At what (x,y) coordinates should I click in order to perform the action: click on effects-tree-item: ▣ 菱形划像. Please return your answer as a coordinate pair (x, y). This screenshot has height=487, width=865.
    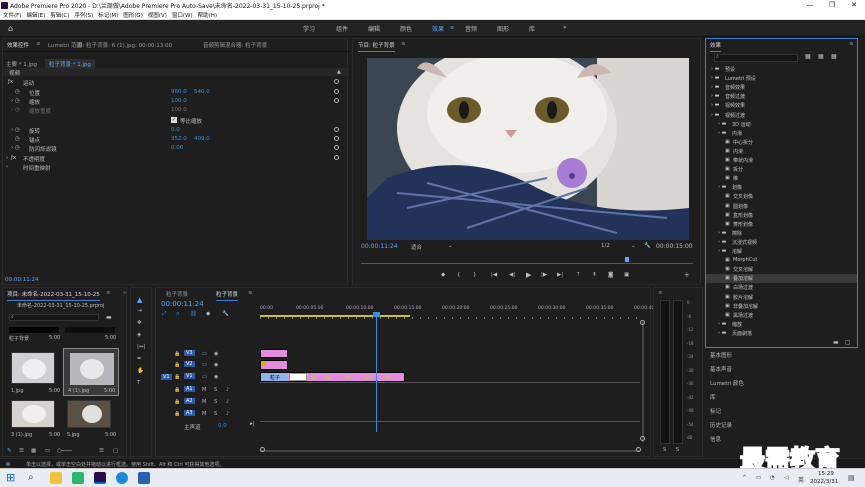
    Looking at the image, I should click on (781, 224).